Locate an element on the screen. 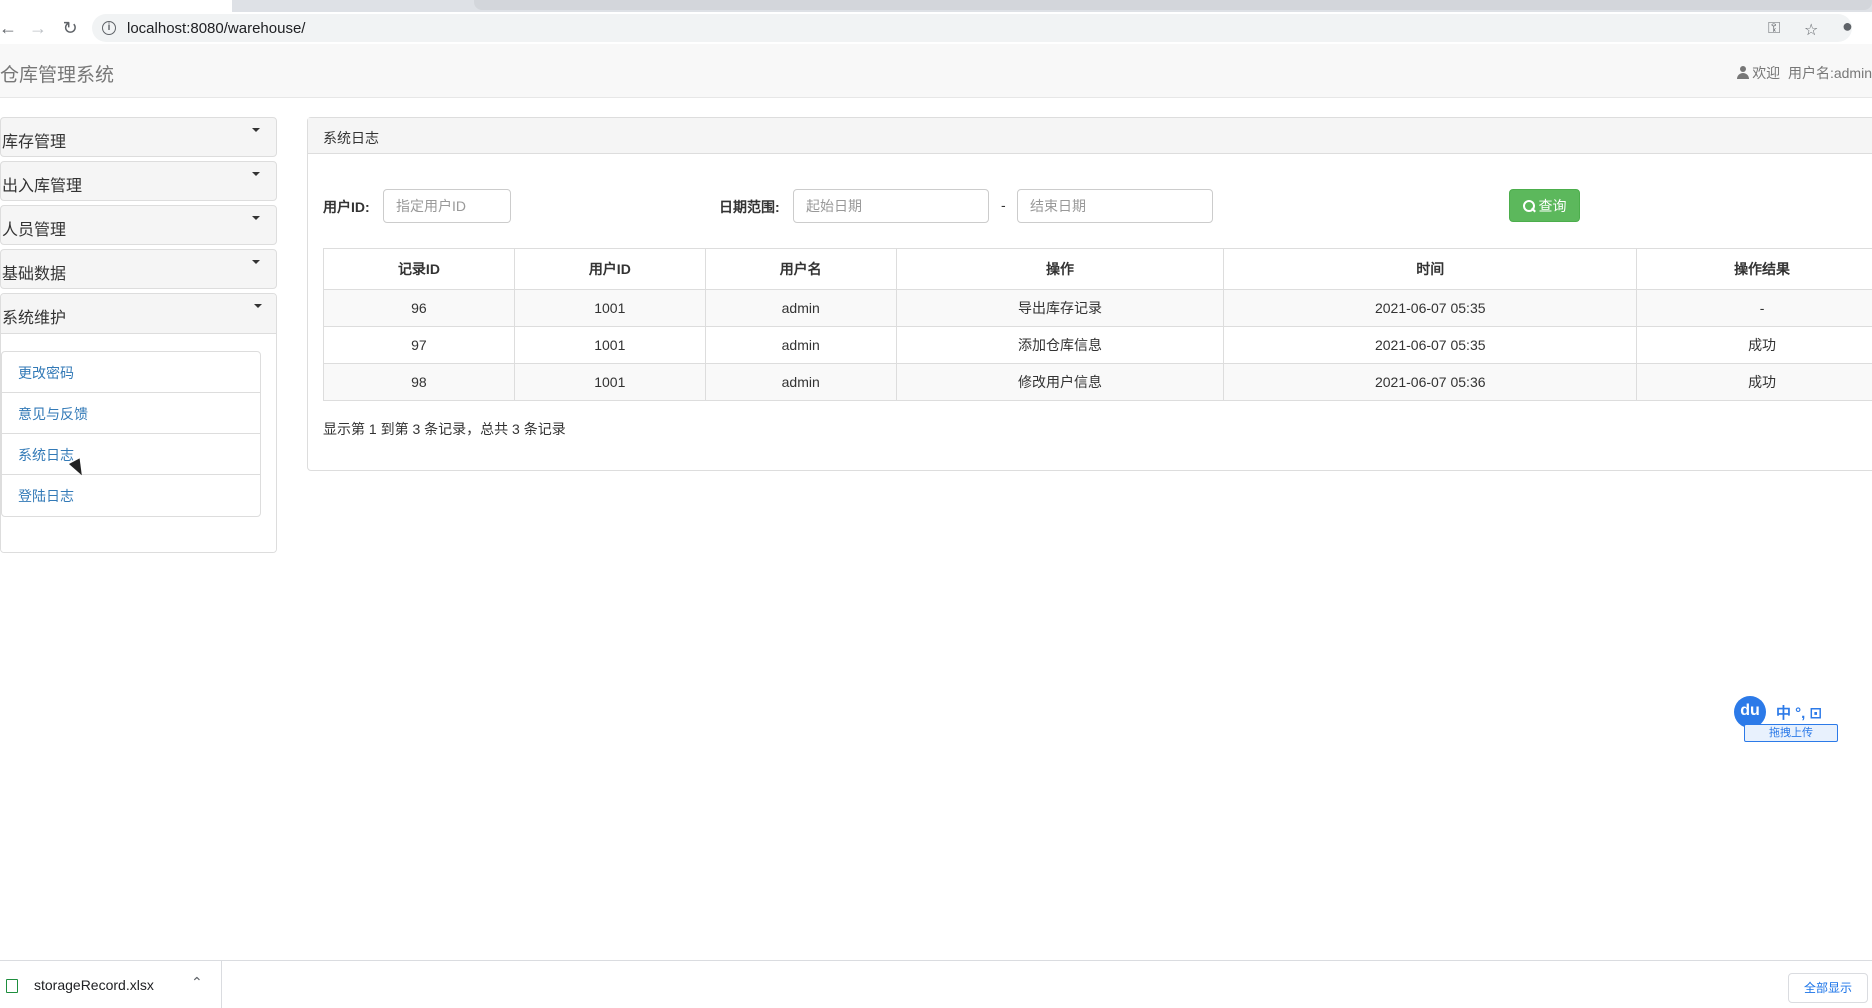 Image resolution: width=1872 pixels, height=1008 pixels. key-icon: ⚿ is located at coordinates (1774, 29).